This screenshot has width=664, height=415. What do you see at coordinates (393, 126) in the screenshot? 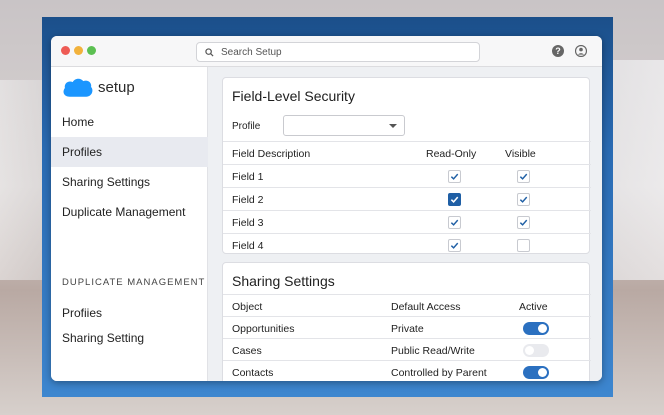
I see `chevron-down-icon` at bounding box center [393, 126].